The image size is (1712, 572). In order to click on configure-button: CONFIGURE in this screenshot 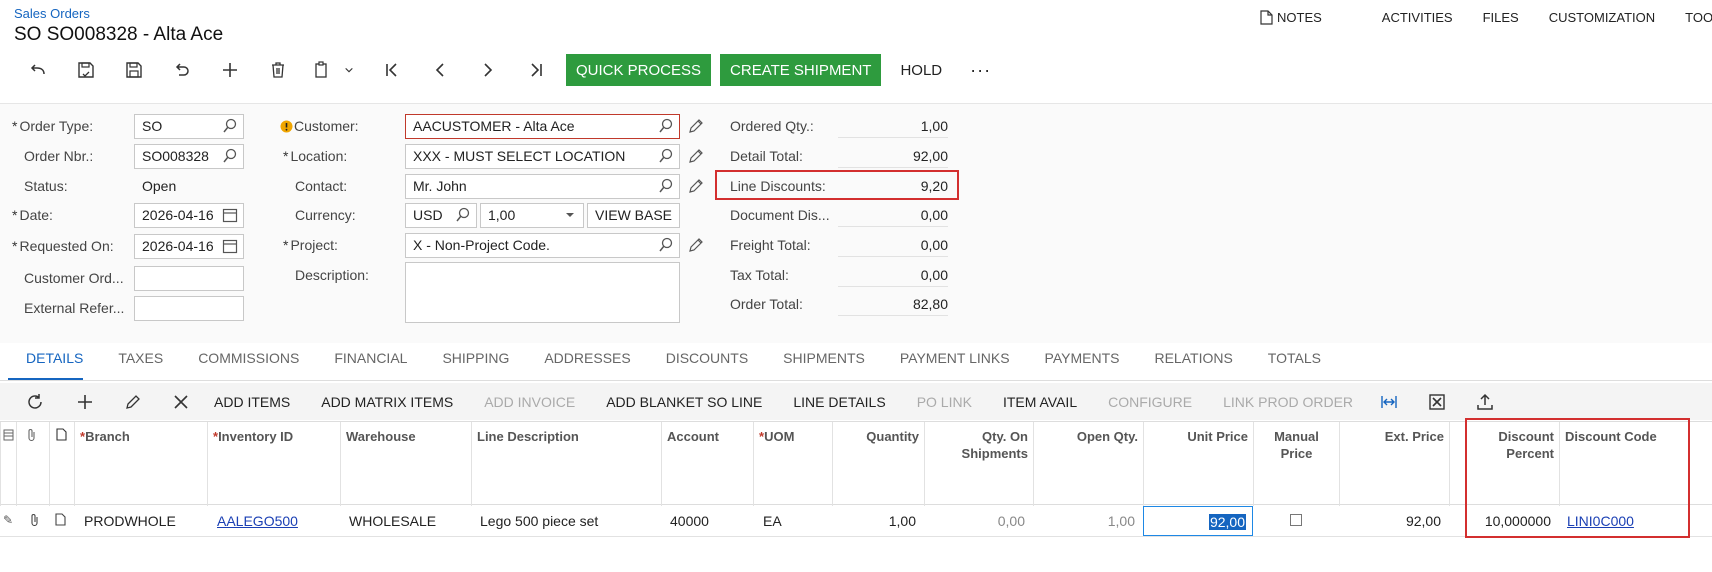, I will do `click(1150, 402)`.